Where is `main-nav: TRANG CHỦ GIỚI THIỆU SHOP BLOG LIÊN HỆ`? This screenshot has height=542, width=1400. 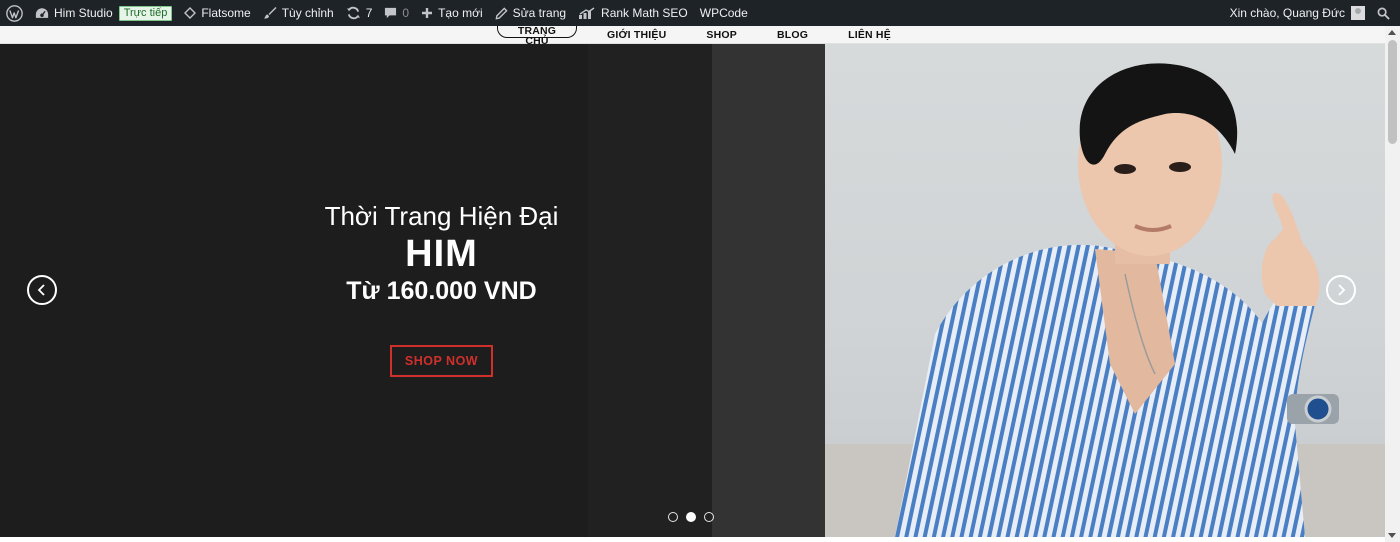 main-nav: TRANG CHỦ GIỚI THIỆU SHOP BLOG LIÊN HỆ is located at coordinates (694, 36).